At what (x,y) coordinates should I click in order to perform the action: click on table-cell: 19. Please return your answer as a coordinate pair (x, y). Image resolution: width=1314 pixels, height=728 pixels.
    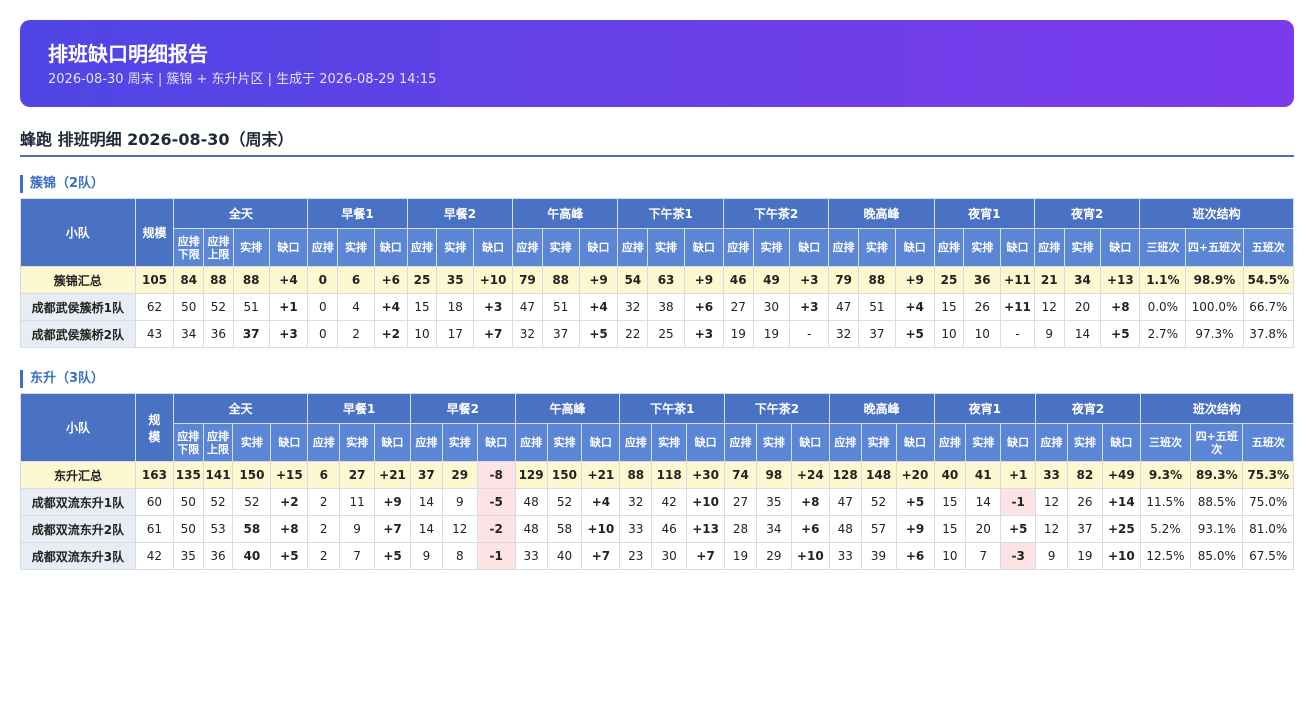
    Looking at the image, I should click on (738, 334).